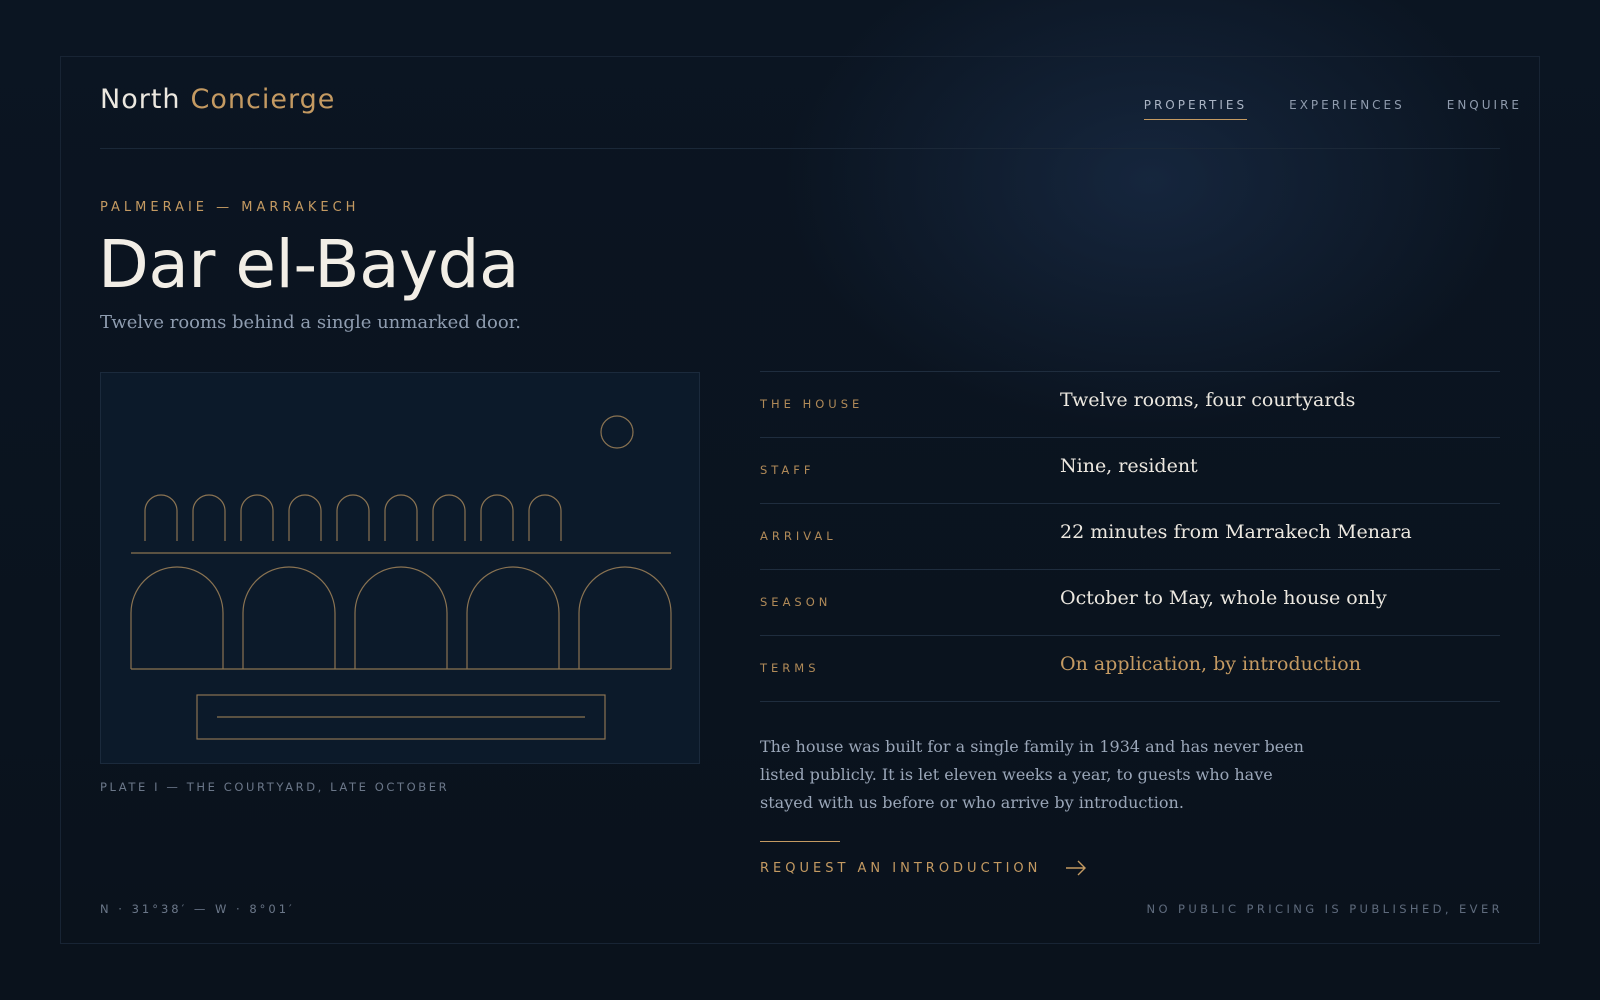  I want to click on detail-row-terms: TERMS On application, by introduction, so click(1130, 669).